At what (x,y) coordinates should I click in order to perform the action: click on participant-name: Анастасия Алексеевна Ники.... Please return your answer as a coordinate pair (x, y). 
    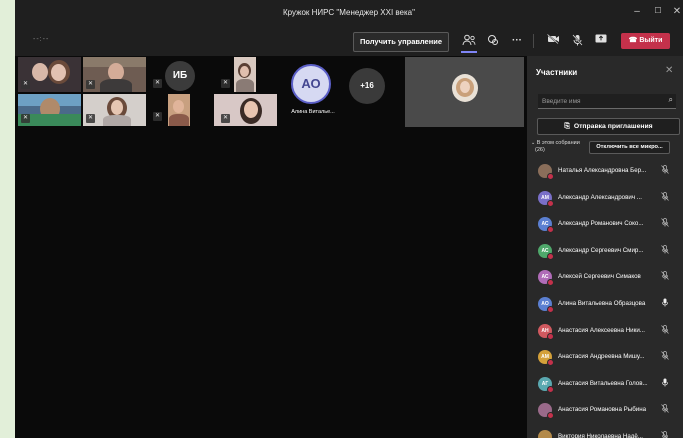
    Looking at the image, I should click on (601, 330).